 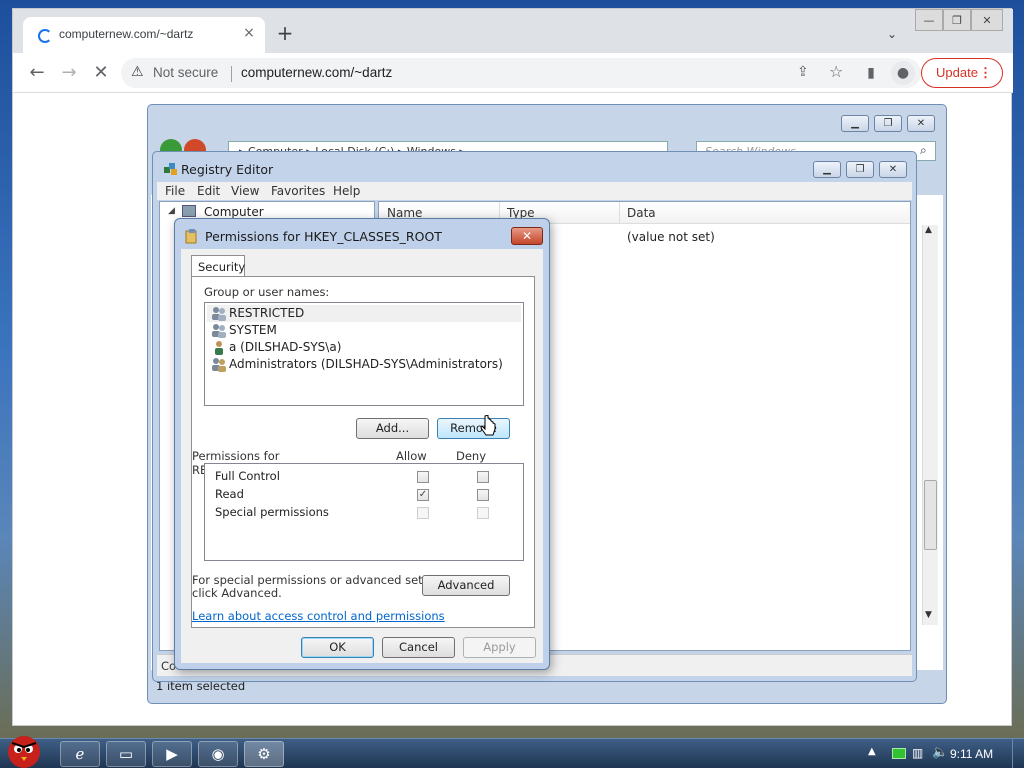 What do you see at coordinates (1018, 753) in the screenshot?
I see `show-desktop-button` at bounding box center [1018, 753].